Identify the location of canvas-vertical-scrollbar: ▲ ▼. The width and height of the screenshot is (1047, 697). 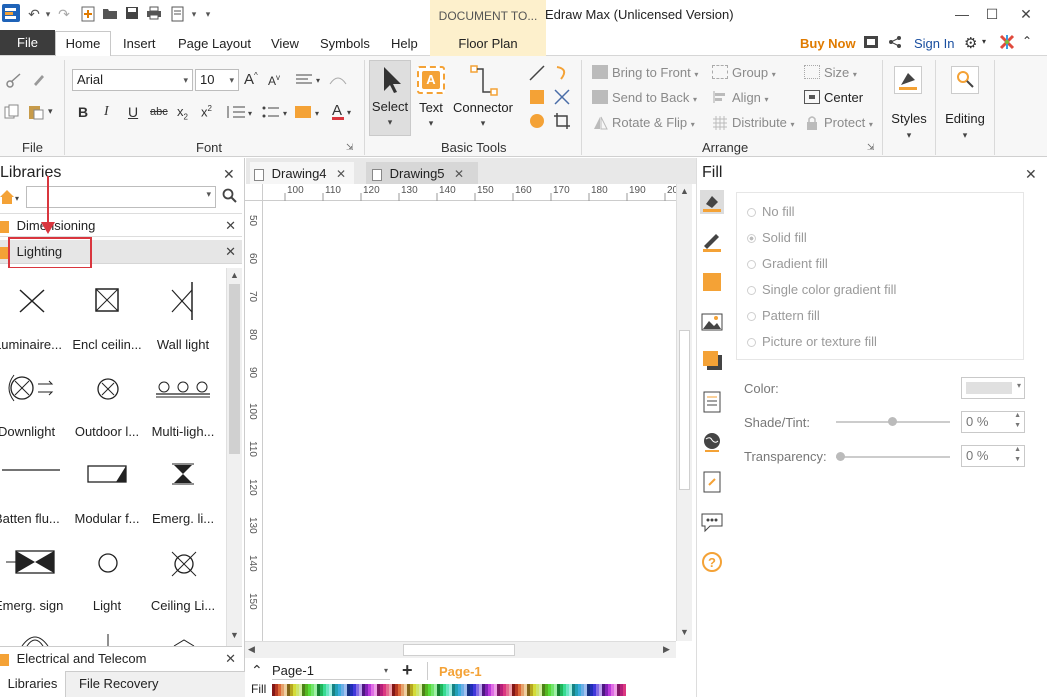
(684, 412).